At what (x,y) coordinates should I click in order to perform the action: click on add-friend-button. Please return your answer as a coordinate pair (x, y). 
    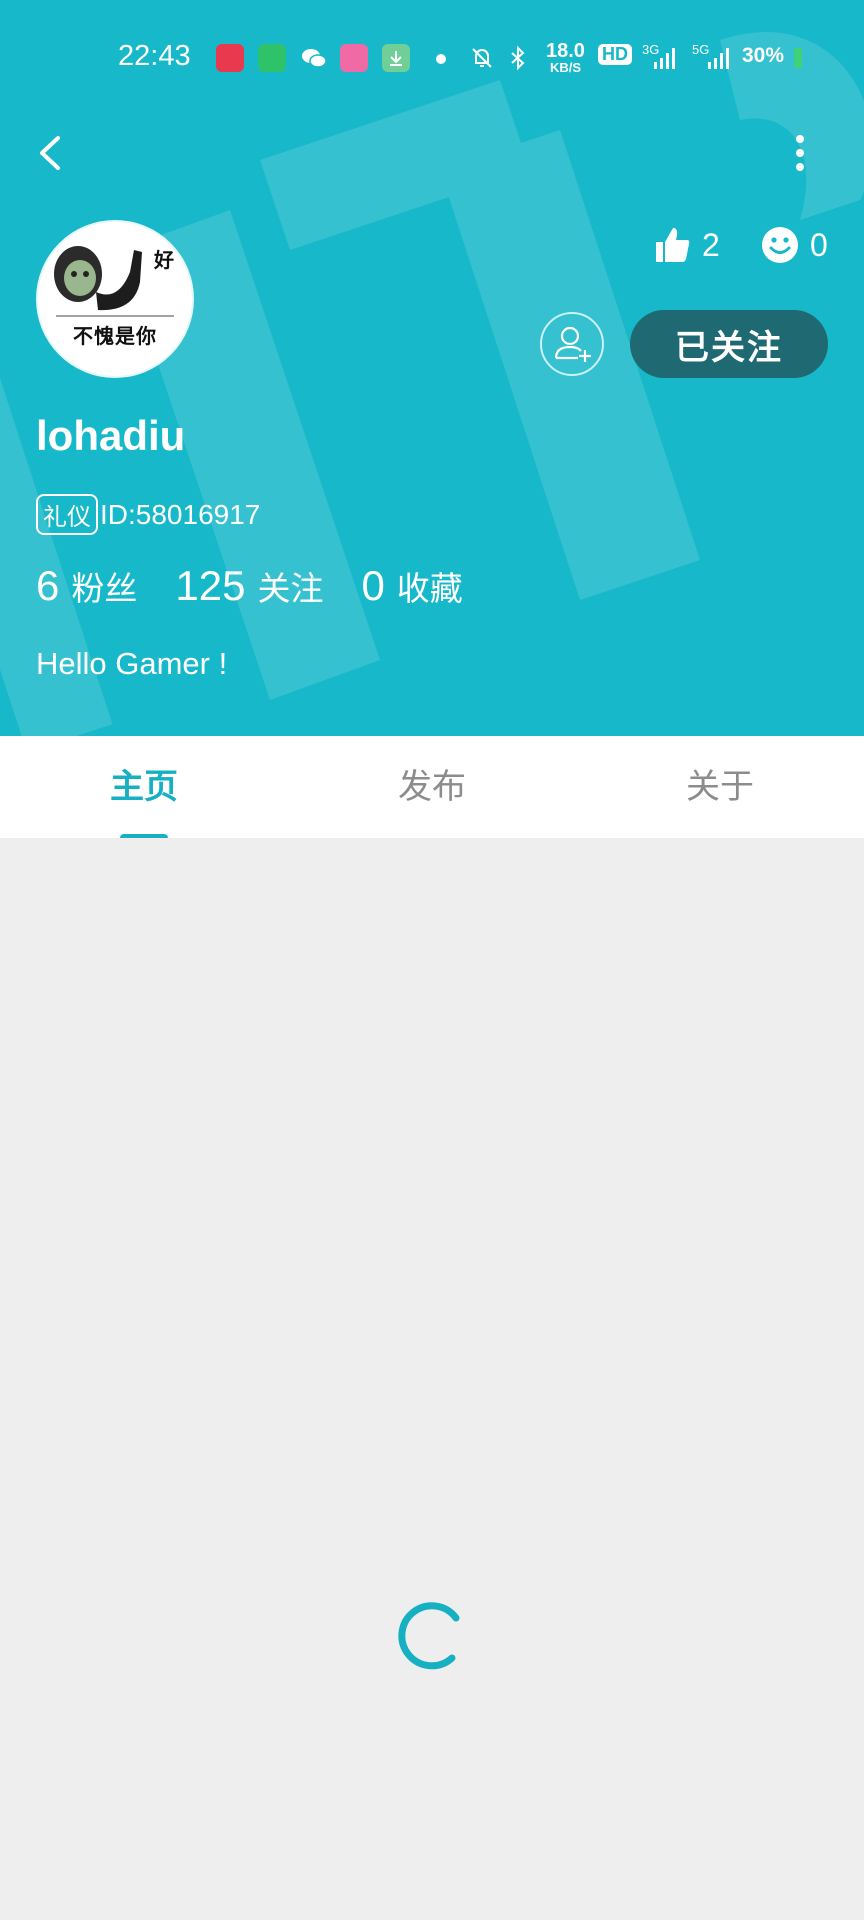
    Looking at the image, I should click on (572, 344).